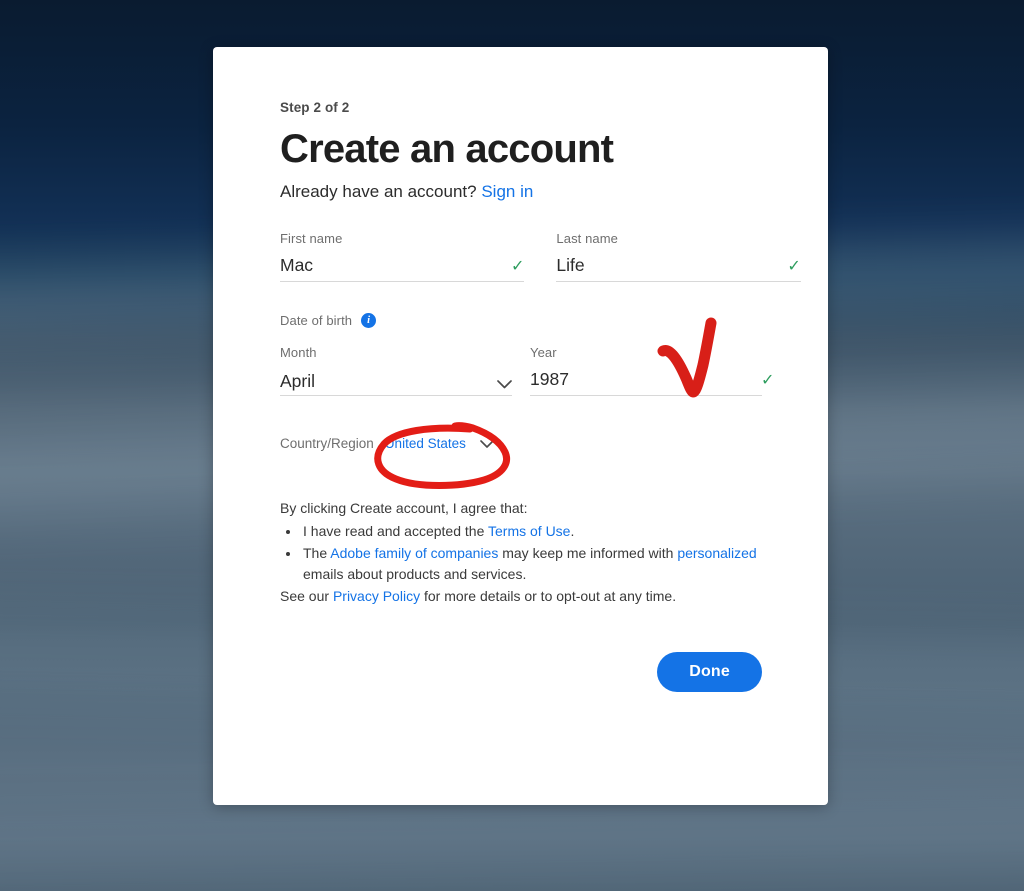  What do you see at coordinates (298, 353) in the screenshot?
I see `birth-month-label: Month` at bounding box center [298, 353].